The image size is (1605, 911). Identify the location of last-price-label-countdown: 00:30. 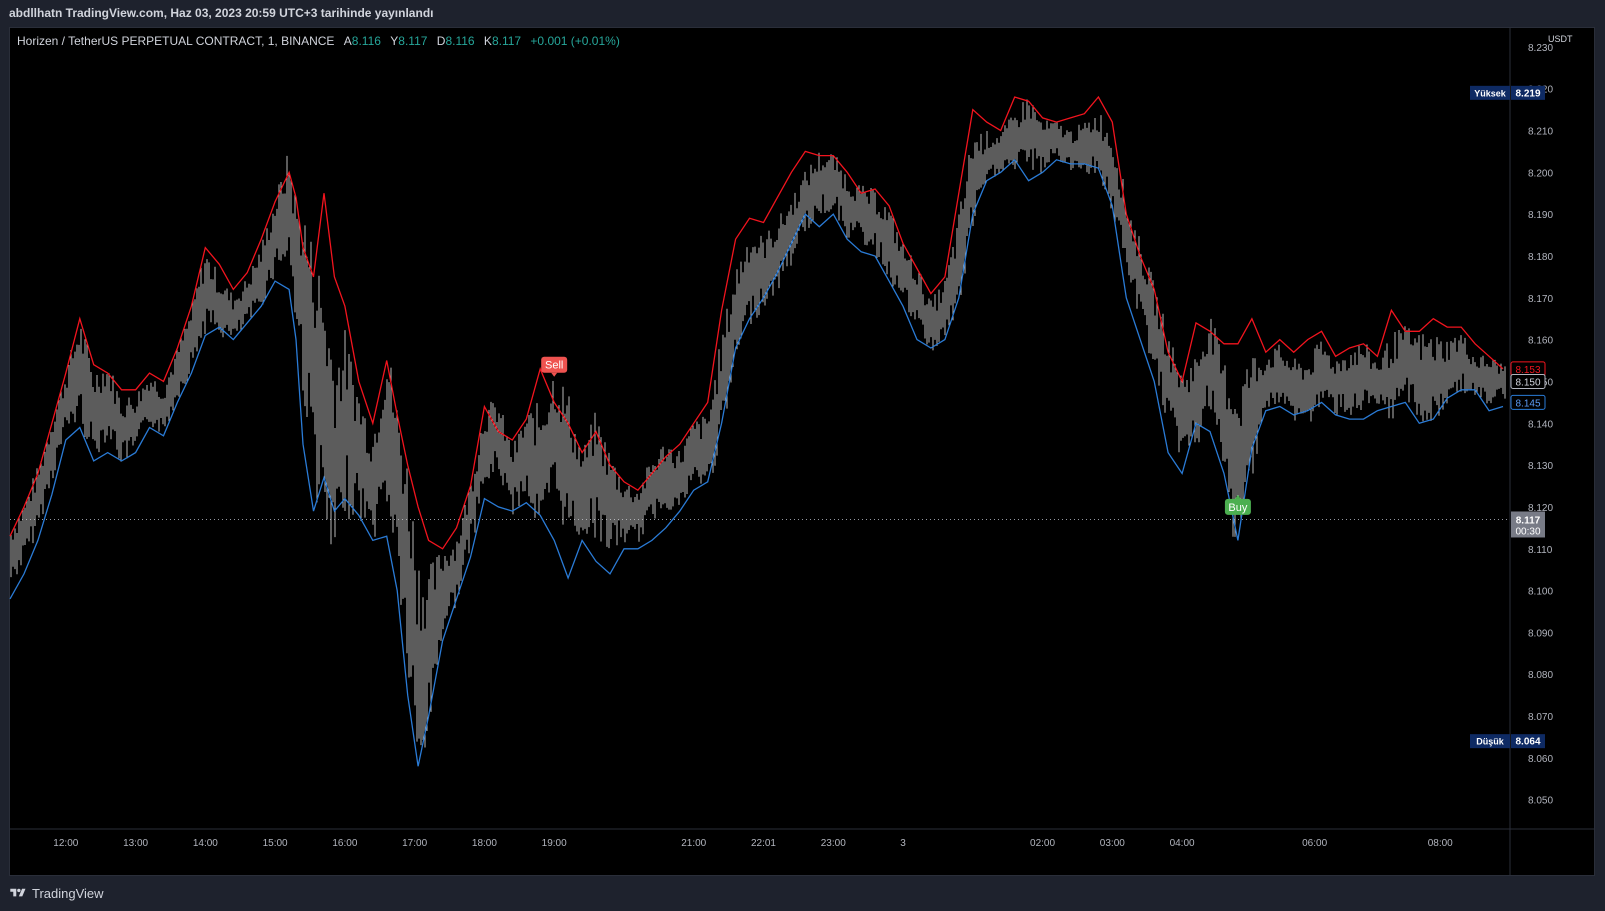
(1527, 531).